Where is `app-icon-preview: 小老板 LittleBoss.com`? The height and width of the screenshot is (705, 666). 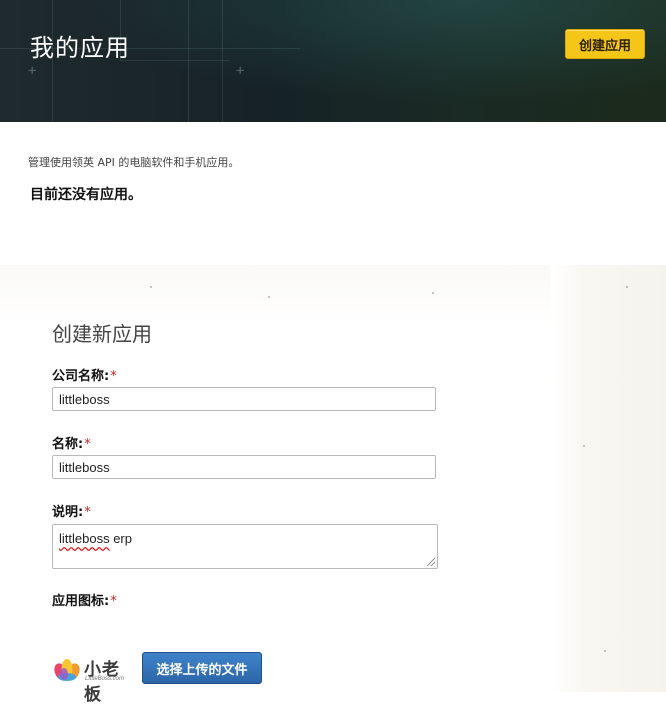
app-icon-preview: 小老板 LittleBoss.com is located at coordinates (94, 679).